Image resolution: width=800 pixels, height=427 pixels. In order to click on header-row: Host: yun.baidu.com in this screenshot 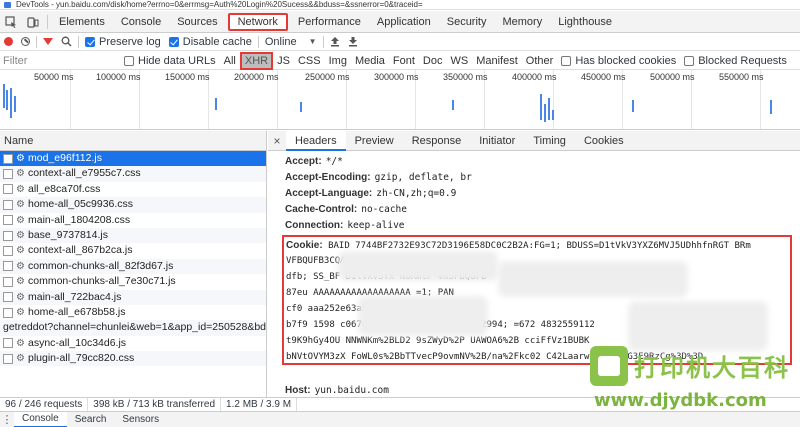, I will do `click(337, 390)`.